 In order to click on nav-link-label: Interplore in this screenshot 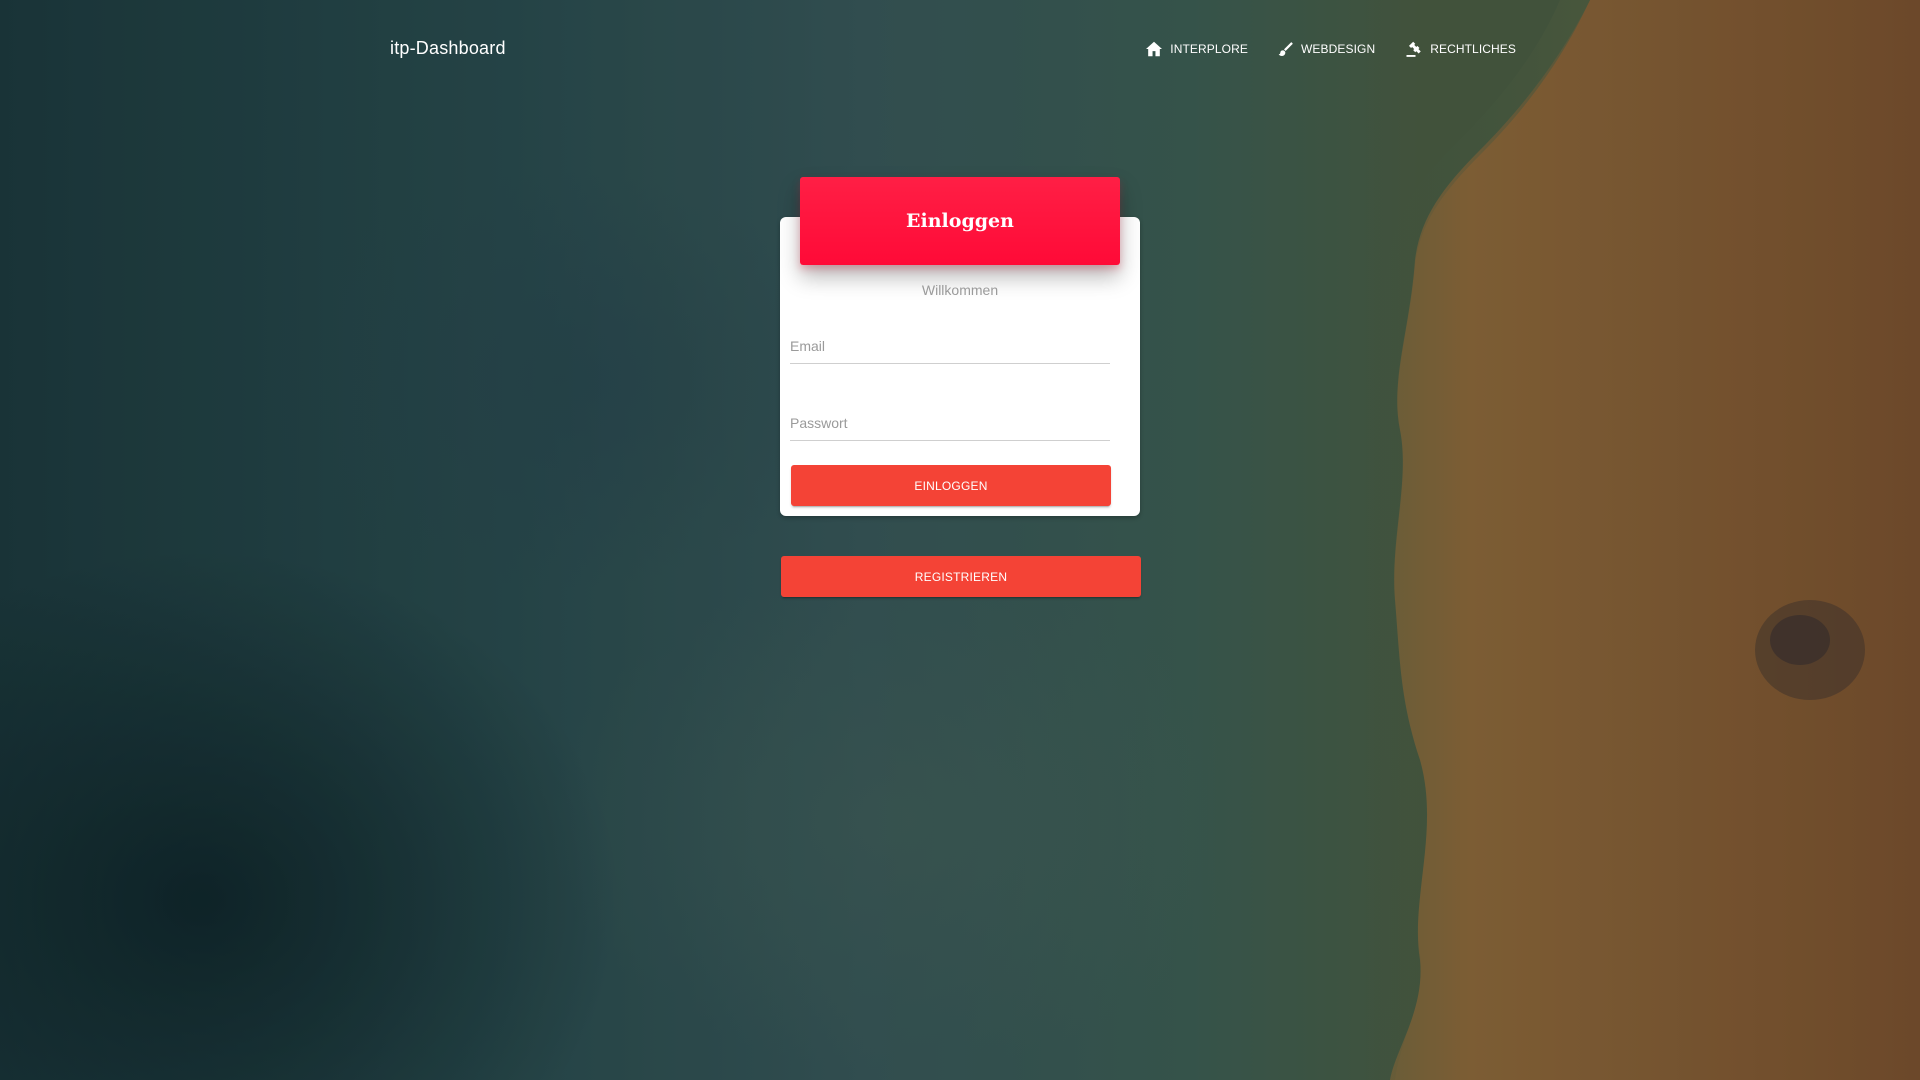, I will do `click(1209, 49)`.